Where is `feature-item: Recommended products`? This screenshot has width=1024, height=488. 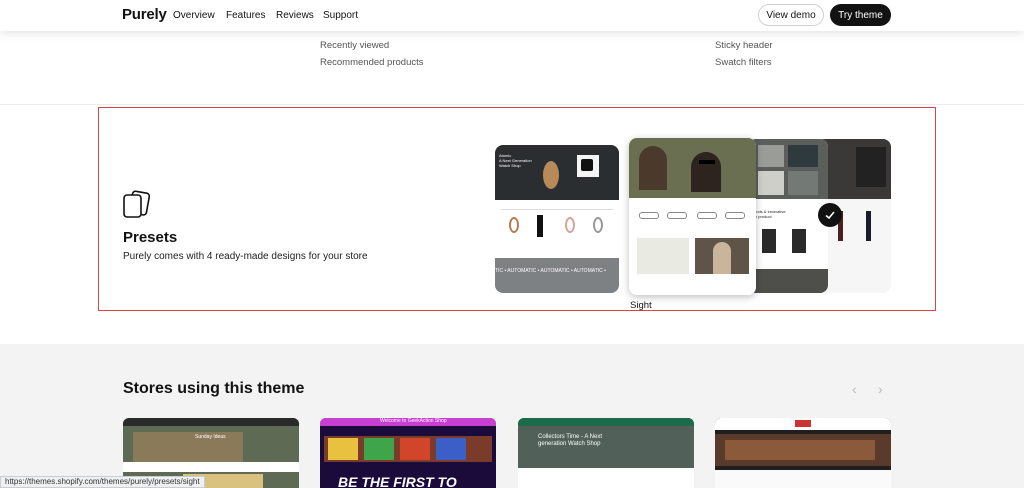 feature-item: Recommended products is located at coordinates (372, 62).